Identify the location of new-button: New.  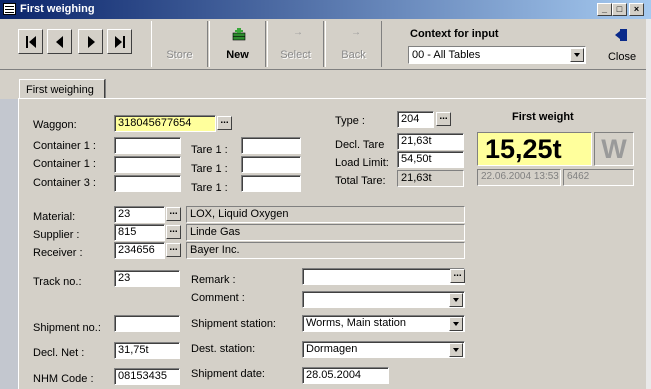
(237, 44).